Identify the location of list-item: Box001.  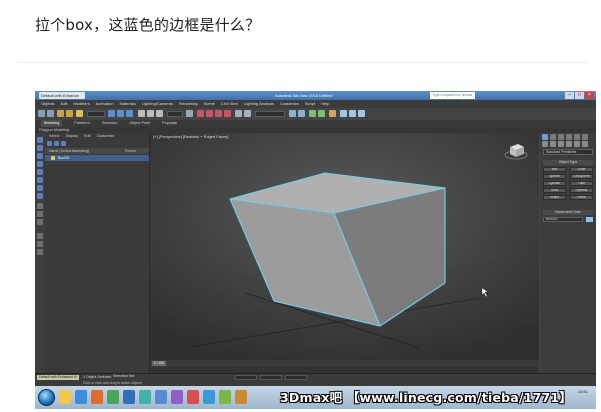
(97, 158).